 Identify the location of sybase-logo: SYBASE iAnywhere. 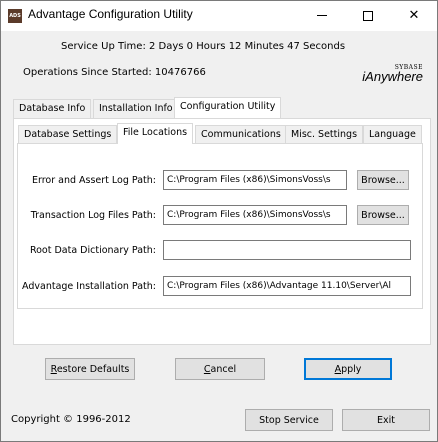
(392, 74).